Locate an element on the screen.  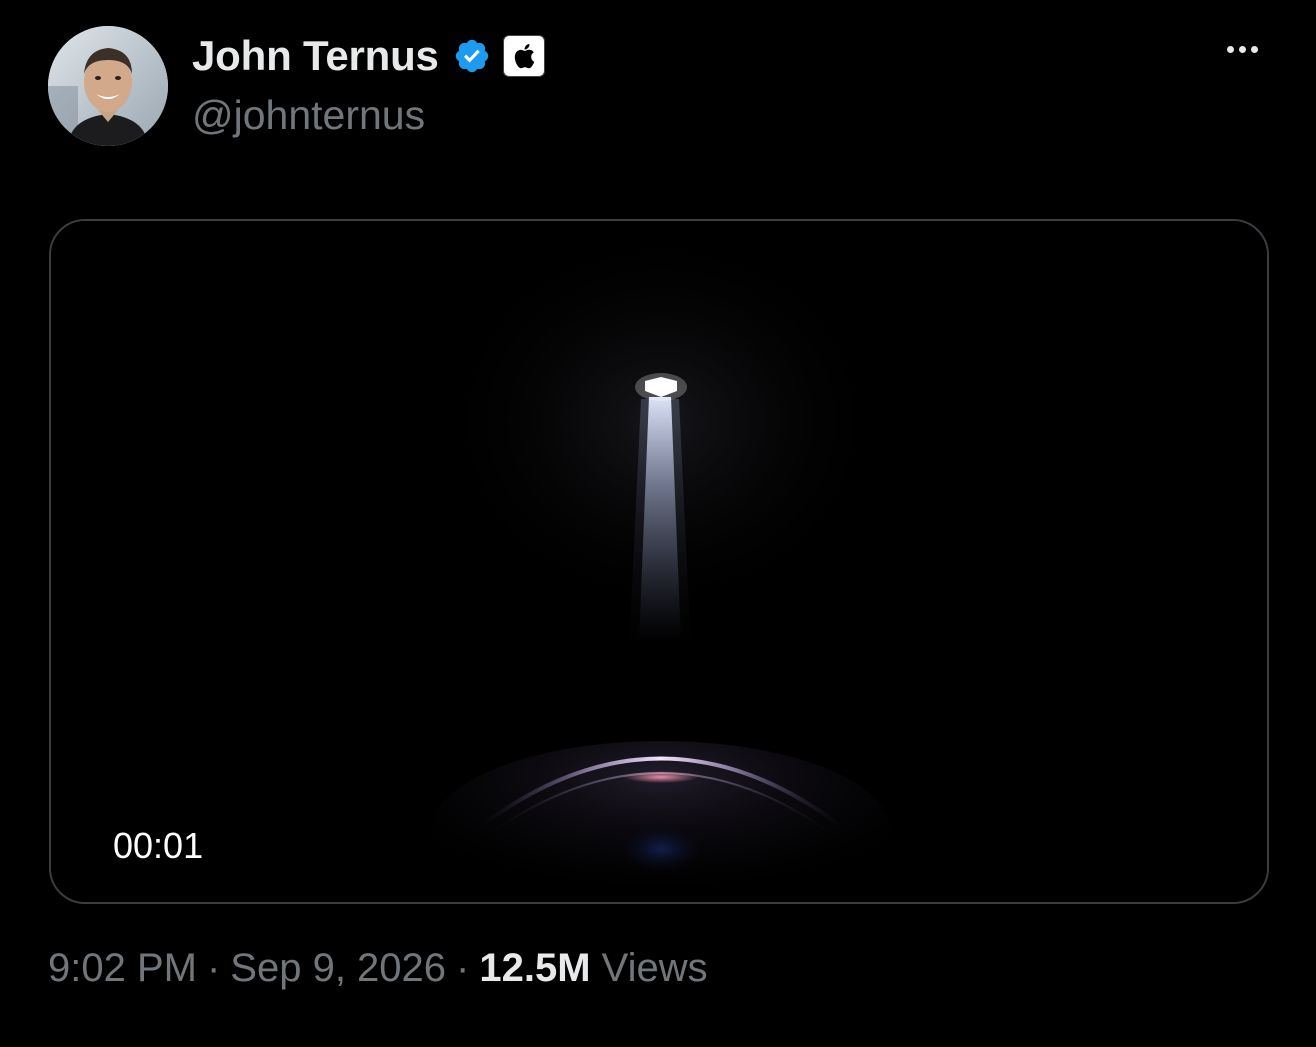
verified-check-icon is located at coordinates (472, 56).